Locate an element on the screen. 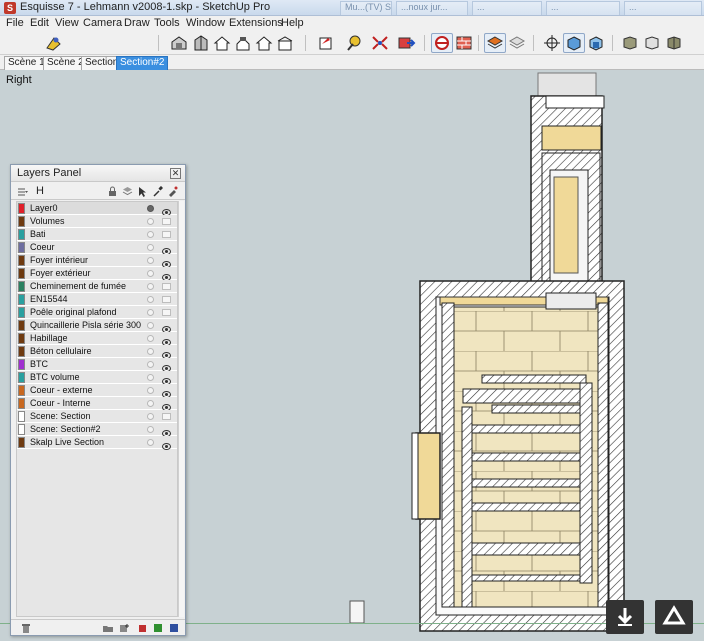  menu-camera: Camera is located at coordinates (102, 23).